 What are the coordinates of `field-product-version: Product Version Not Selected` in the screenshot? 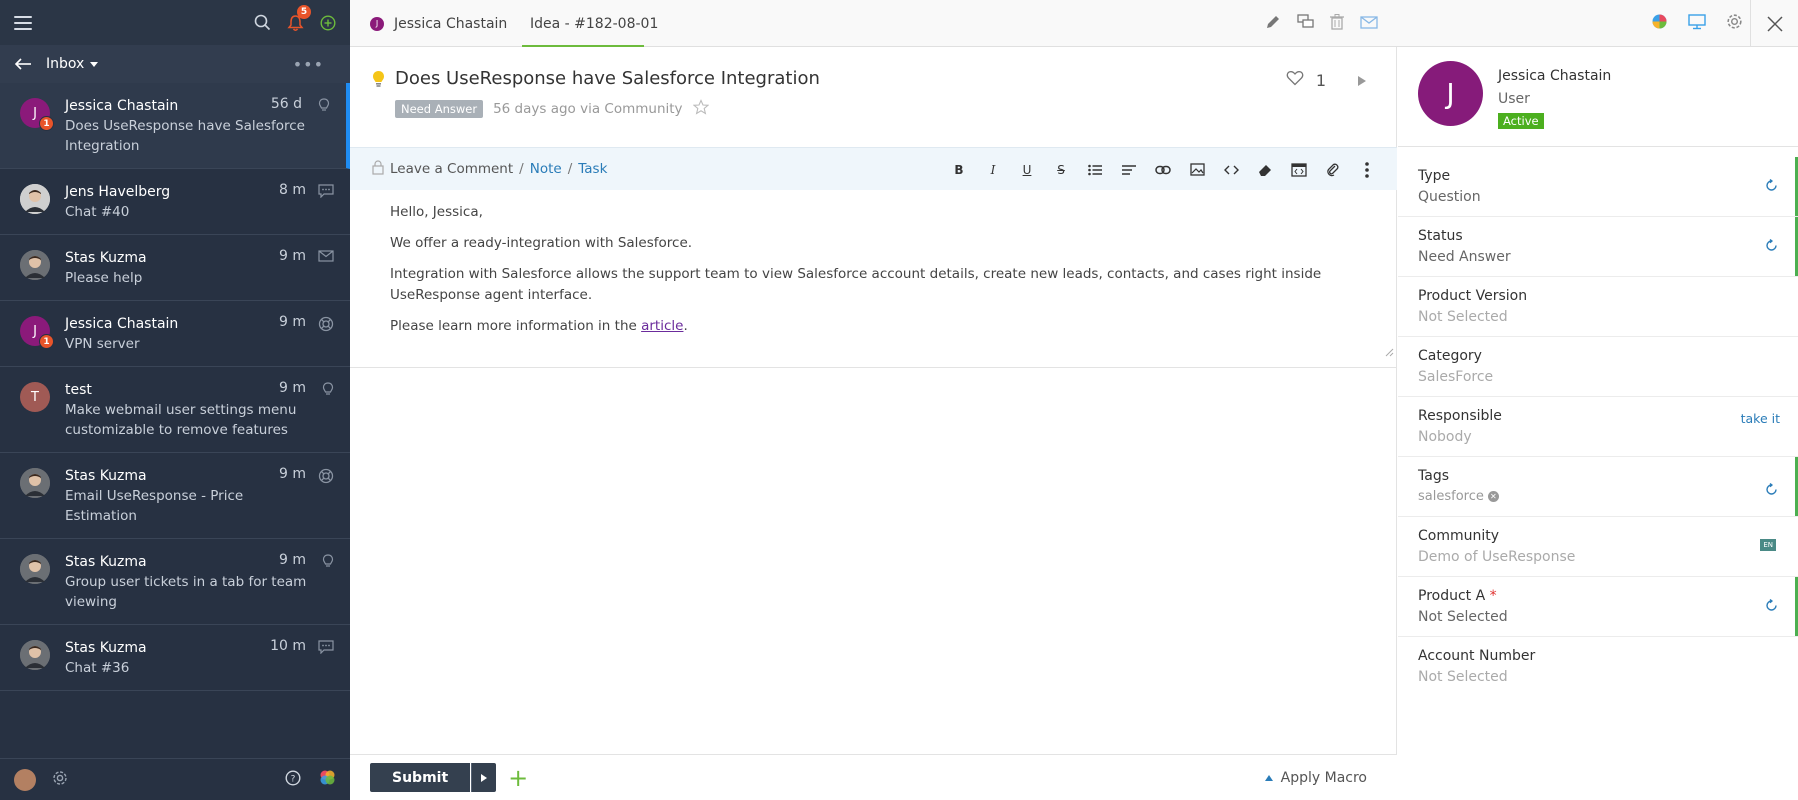 It's located at (1598, 307).